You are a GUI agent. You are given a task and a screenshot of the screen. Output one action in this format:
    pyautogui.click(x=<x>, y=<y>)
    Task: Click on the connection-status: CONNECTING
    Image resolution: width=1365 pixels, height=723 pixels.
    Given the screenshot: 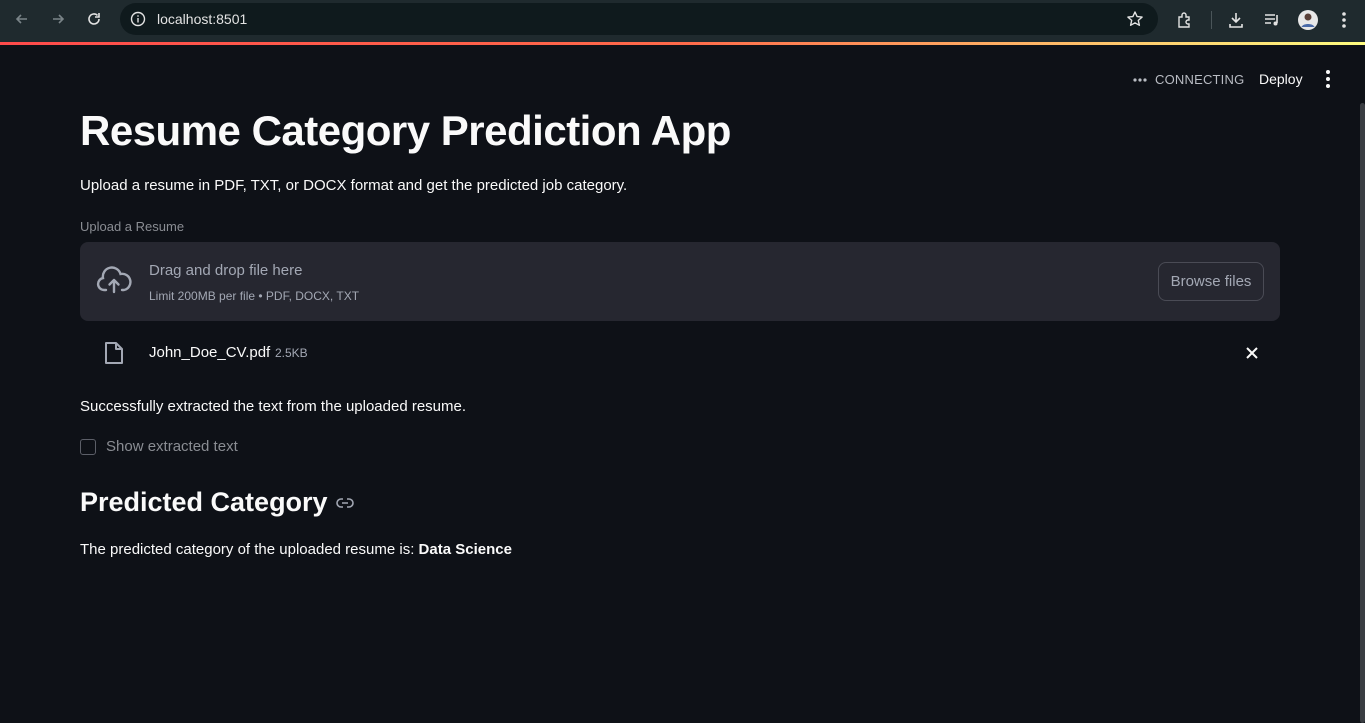 What is the action you would take?
    pyautogui.click(x=1188, y=79)
    